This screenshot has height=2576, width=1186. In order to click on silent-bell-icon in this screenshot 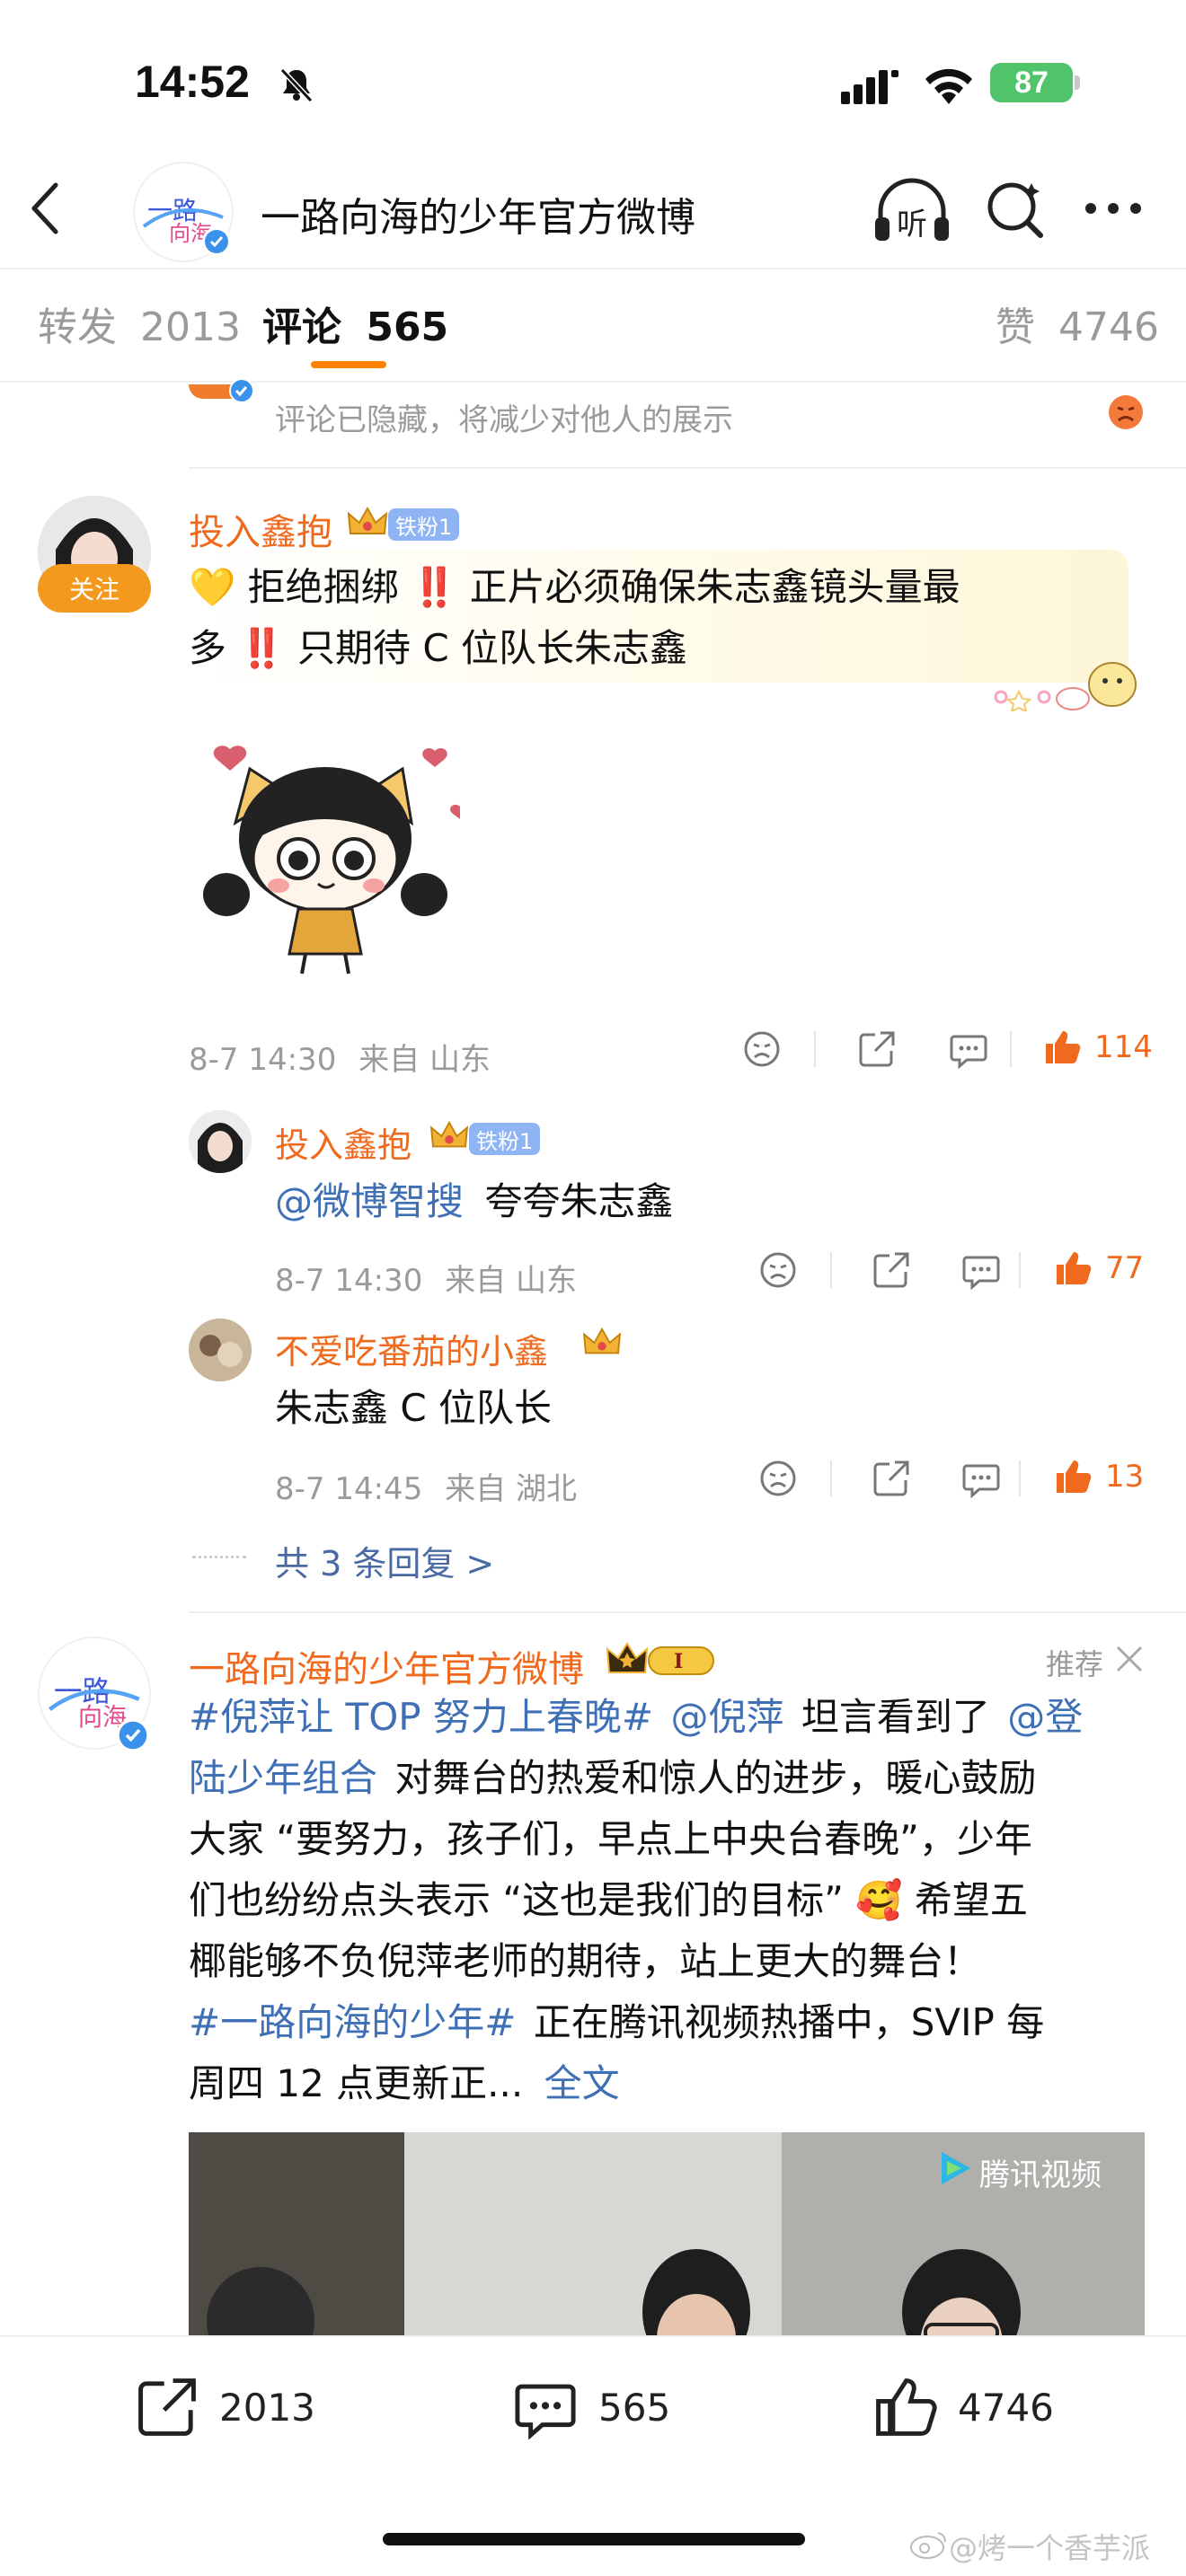, I will do `click(296, 84)`.